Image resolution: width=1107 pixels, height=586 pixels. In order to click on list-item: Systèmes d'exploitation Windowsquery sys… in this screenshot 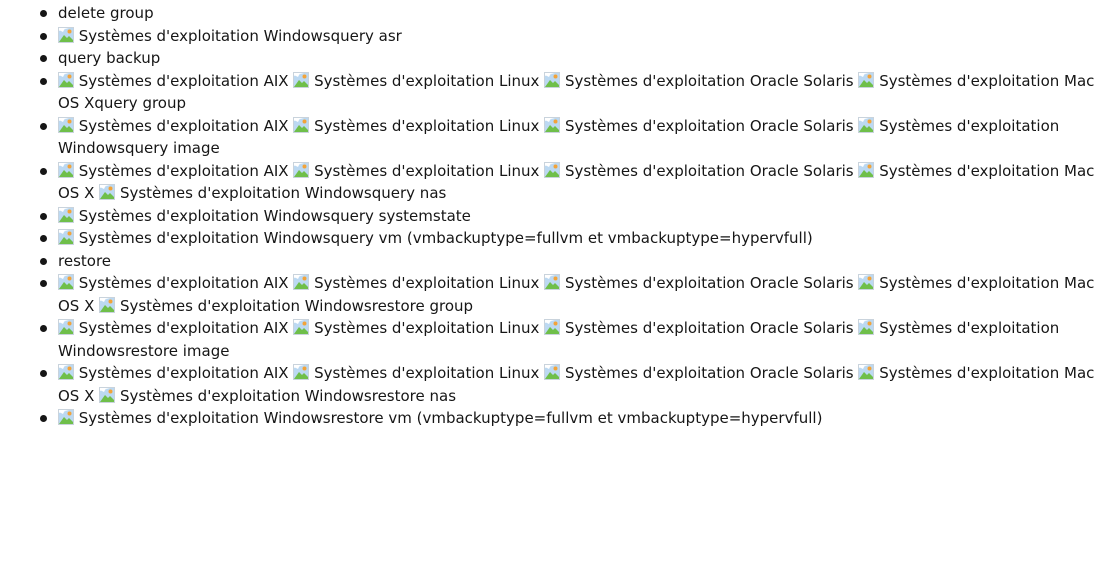, I will do `click(551, 216)`.